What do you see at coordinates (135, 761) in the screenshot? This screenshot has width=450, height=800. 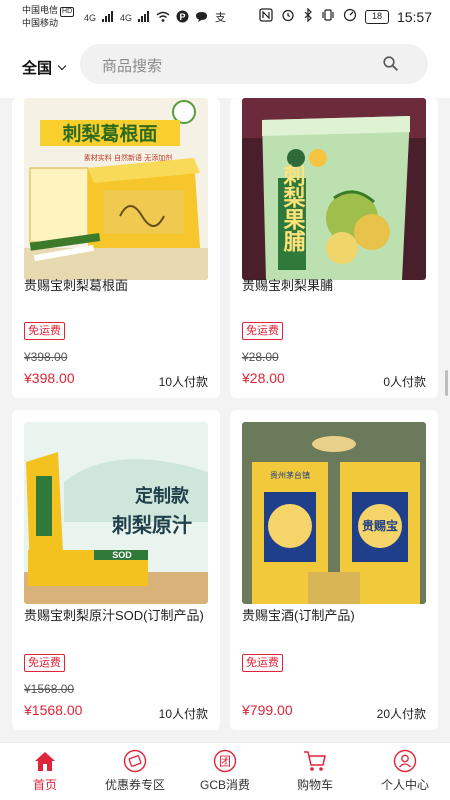 I see `coupon-icon` at bounding box center [135, 761].